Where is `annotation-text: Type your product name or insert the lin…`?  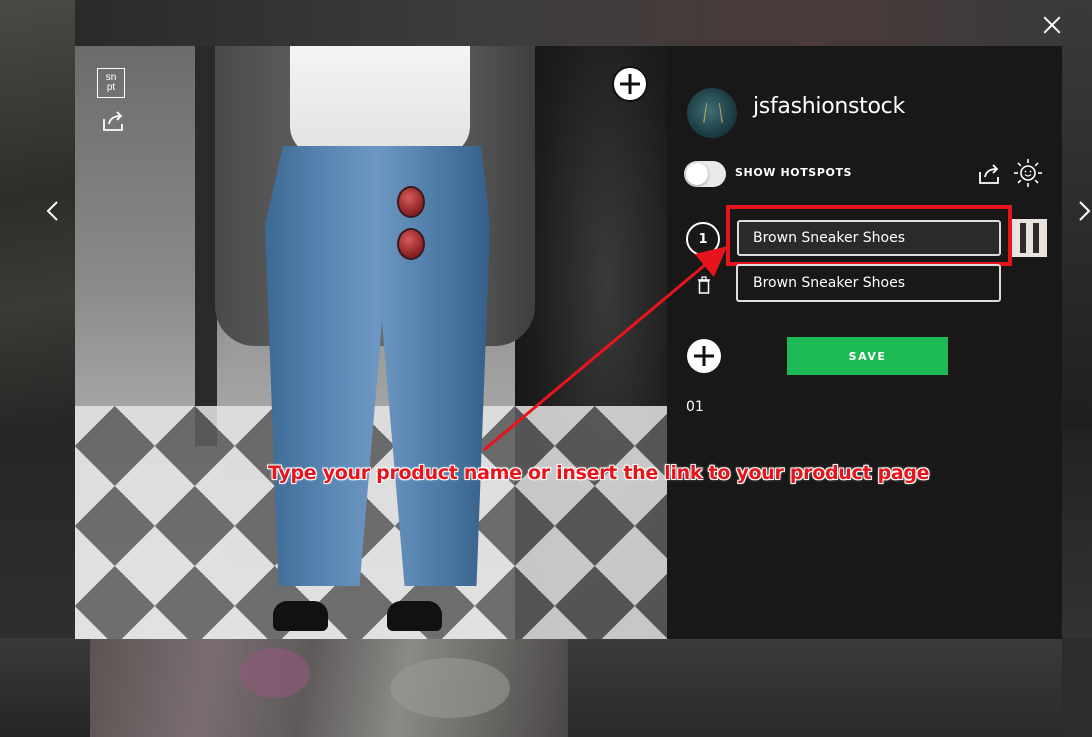
annotation-text: Type your product name or insert the lin… is located at coordinates (599, 473).